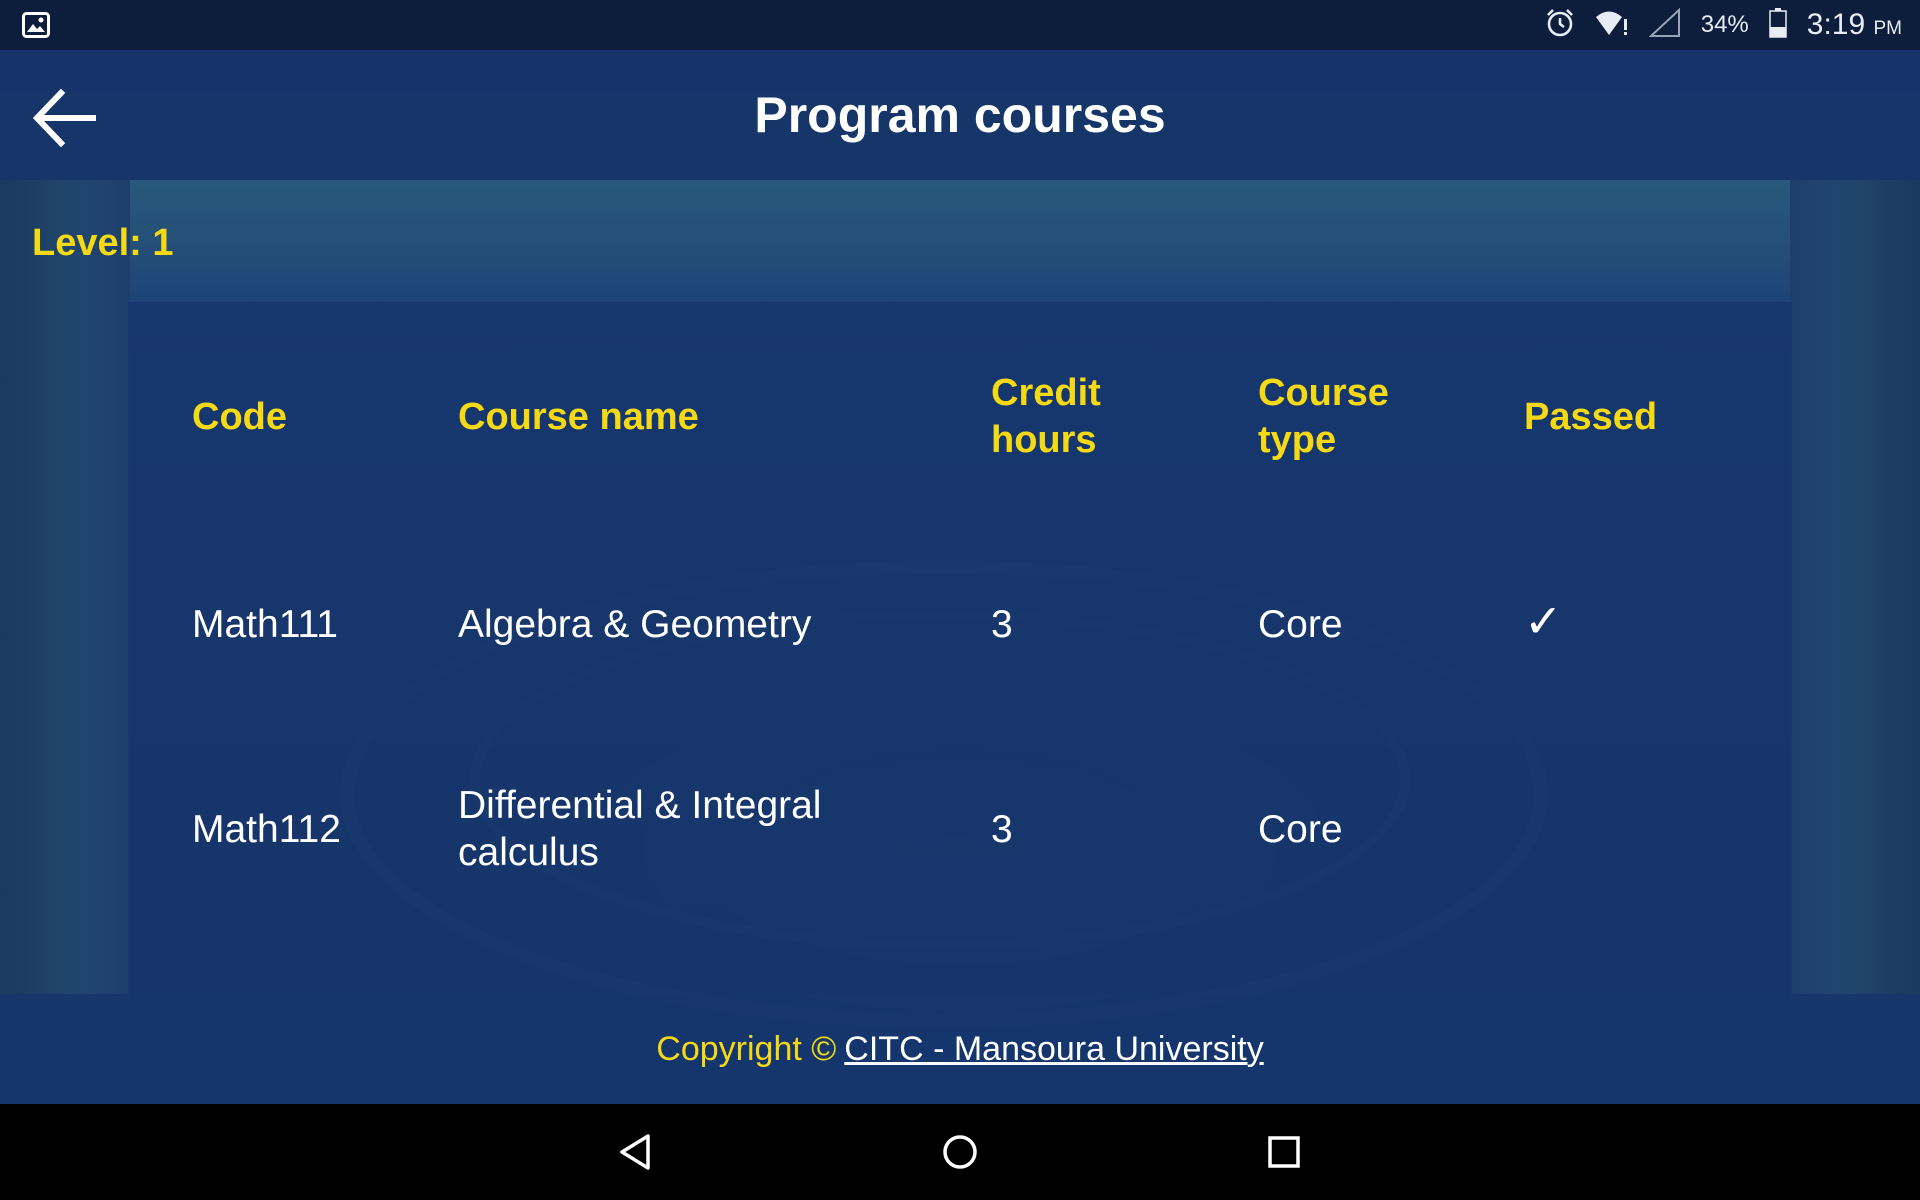  Describe the element at coordinates (640, 829) in the screenshot. I see `cell-course-name: Differential & Integral calculus` at that location.